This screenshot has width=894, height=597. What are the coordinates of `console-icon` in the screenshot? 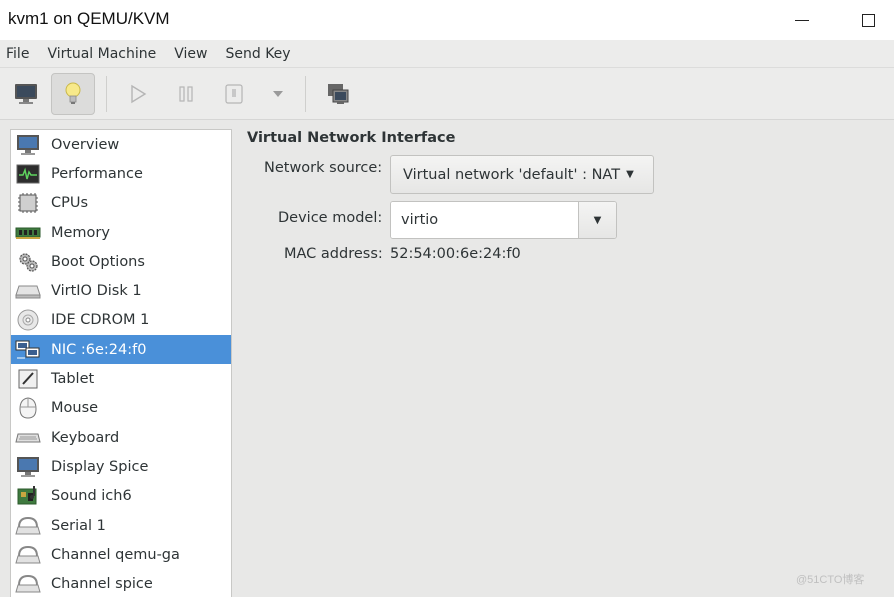 It's located at (26, 94).